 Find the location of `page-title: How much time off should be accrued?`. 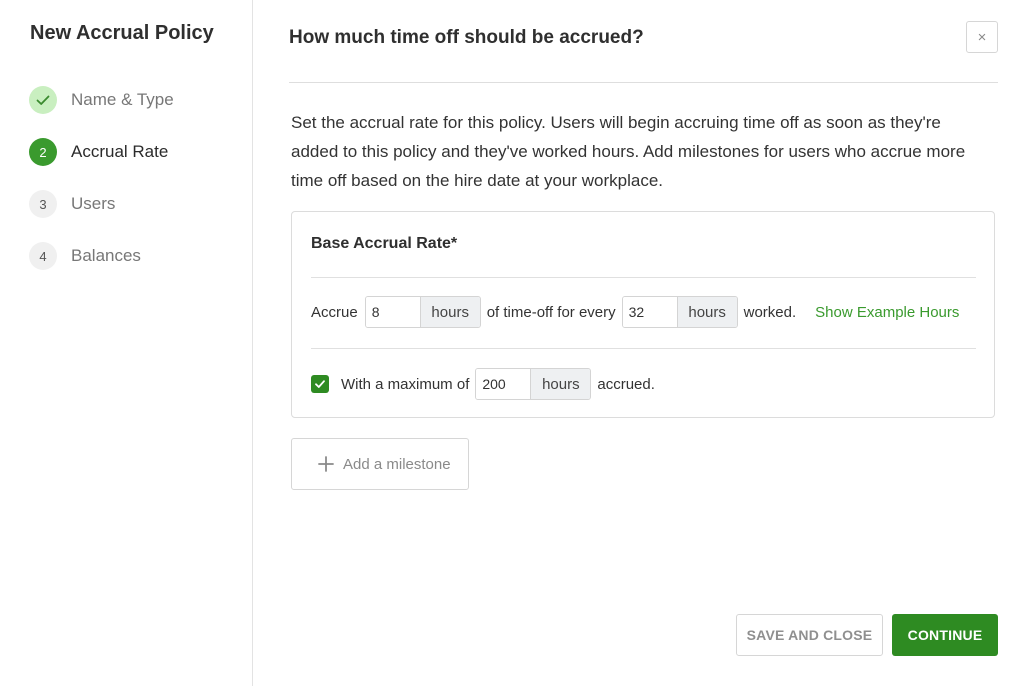

page-title: How much time off should be accrued? is located at coordinates (466, 37).